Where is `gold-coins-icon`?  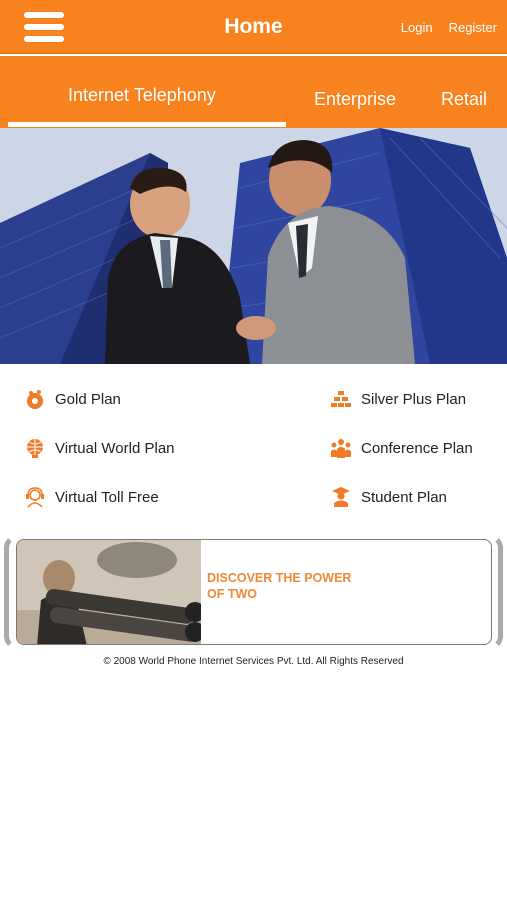
gold-coins-icon is located at coordinates (35, 399).